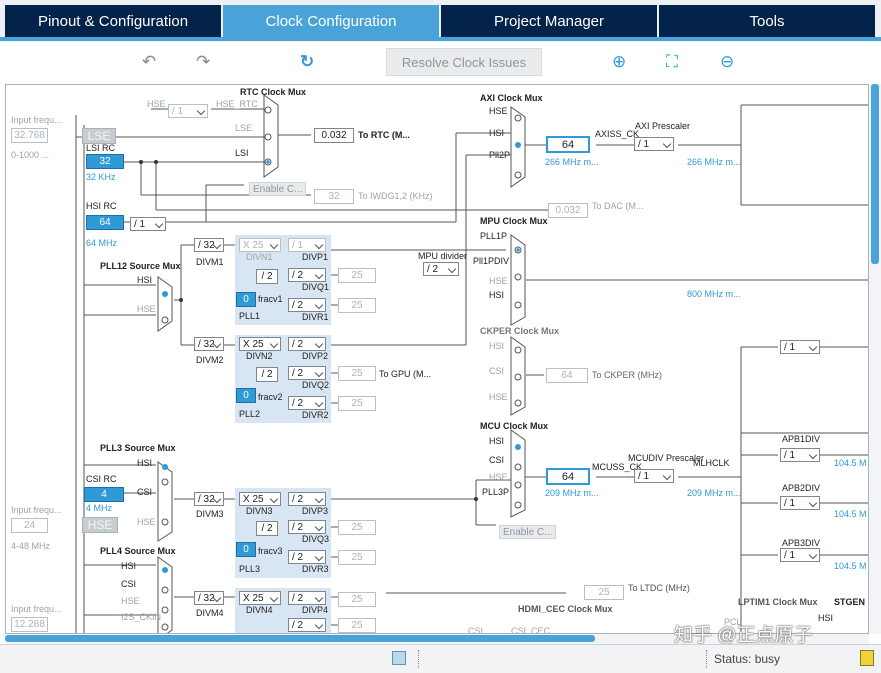 This screenshot has height=673, width=881. What do you see at coordinates (260, 245) in the screenshot?
I see `divn1-select: X 25` at bounding box center [260, 245].